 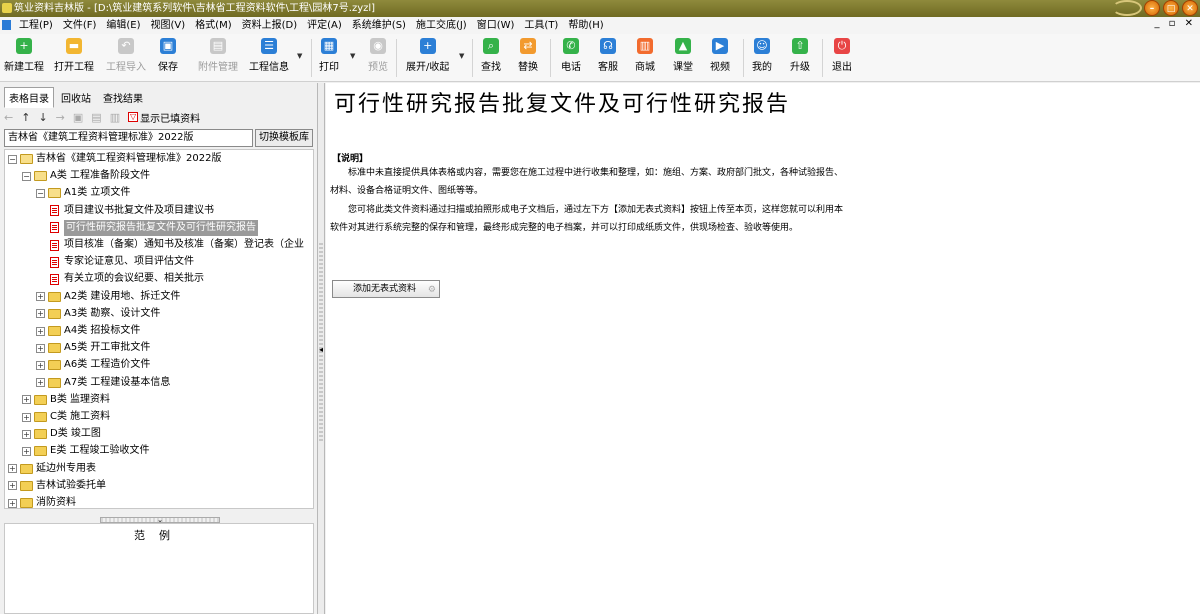 I want to click on show-filled-toggle: ▽ 显示已填资料, so click(x=164, y=117).